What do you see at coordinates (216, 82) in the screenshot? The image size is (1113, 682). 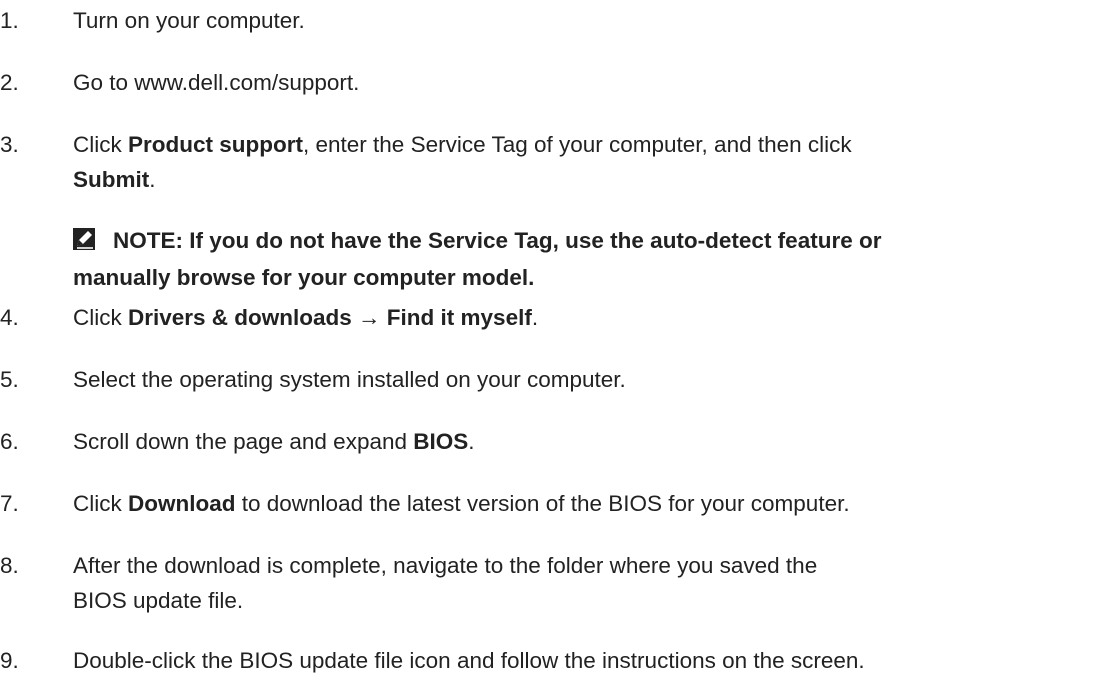 I see `step-text: Go to www.dell.com/support.` at bounding box center [216, 82].